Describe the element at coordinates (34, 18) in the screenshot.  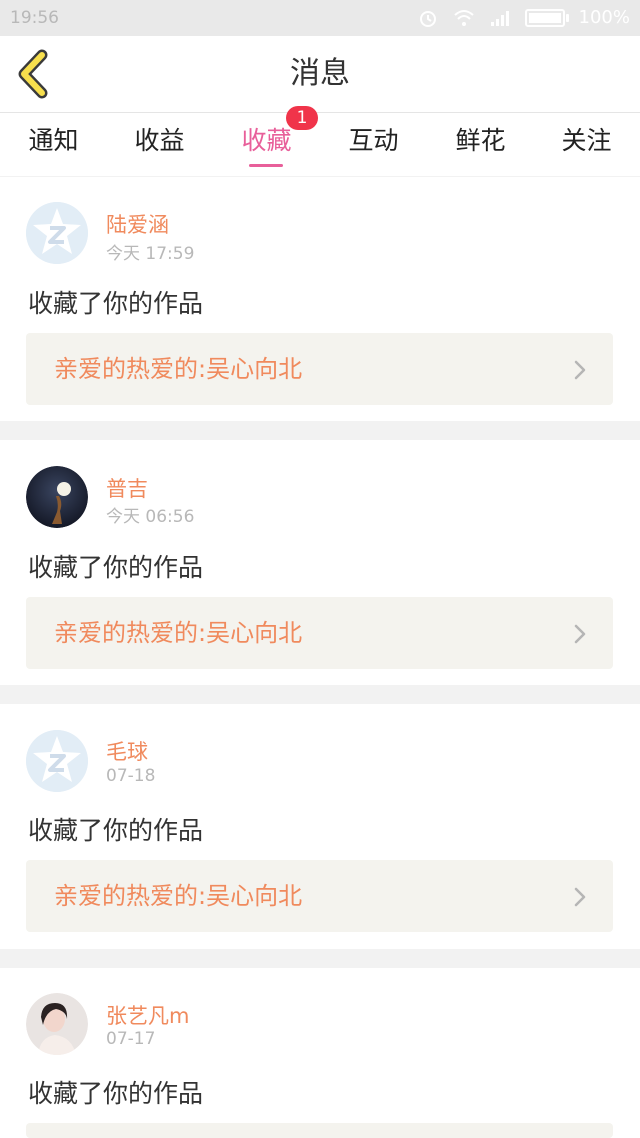
I see `status-time: 19:56` at that location.